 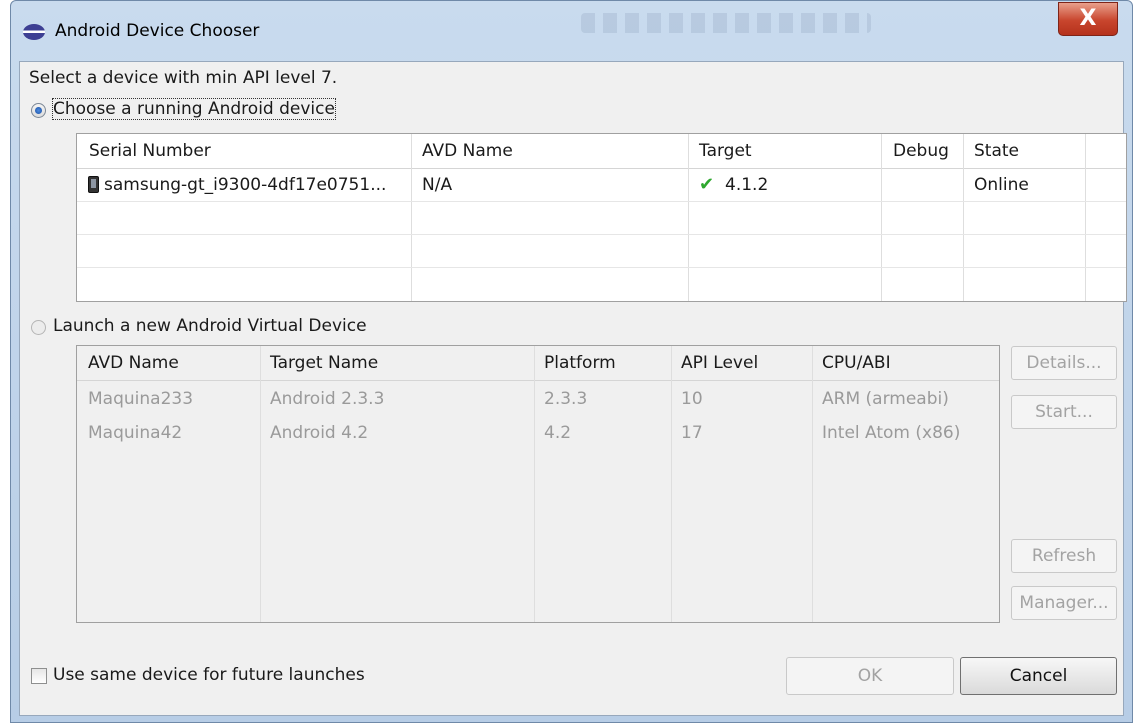 What do you see at coordinates (135, 433) in the screenshot?
I see `cell-avd-name: Maquina42` at bounding box center [135, 433].